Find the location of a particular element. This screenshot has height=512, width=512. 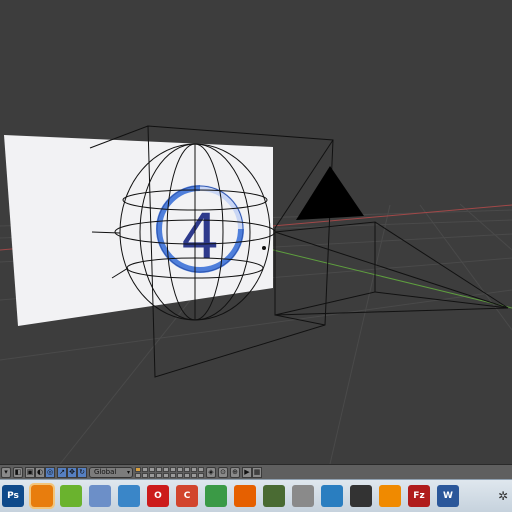

mouse-icon is located at coordinates (361, 496).